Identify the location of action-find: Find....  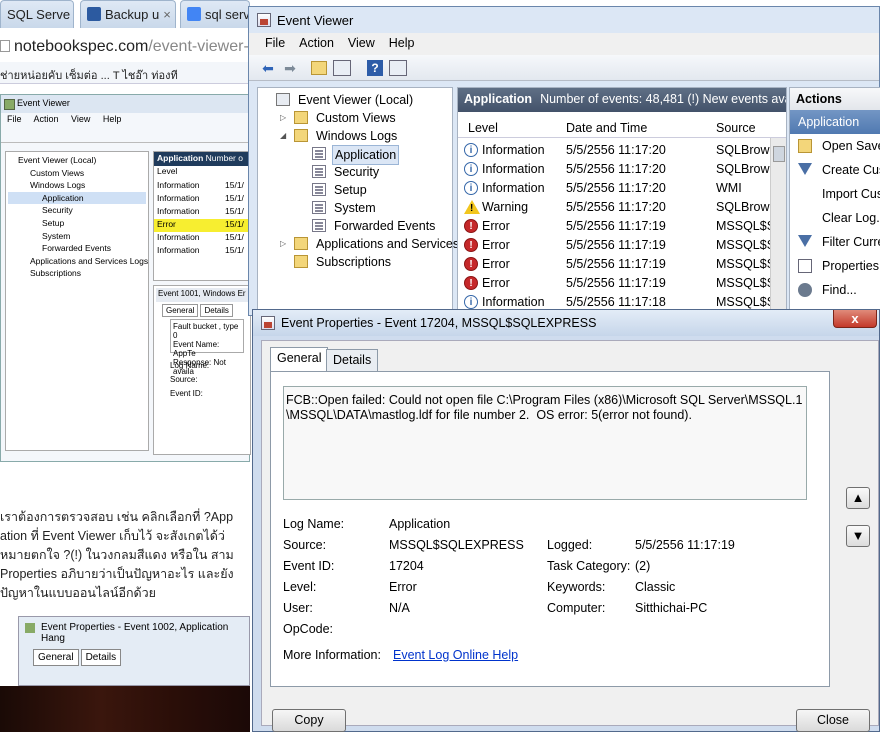
(835, 290).